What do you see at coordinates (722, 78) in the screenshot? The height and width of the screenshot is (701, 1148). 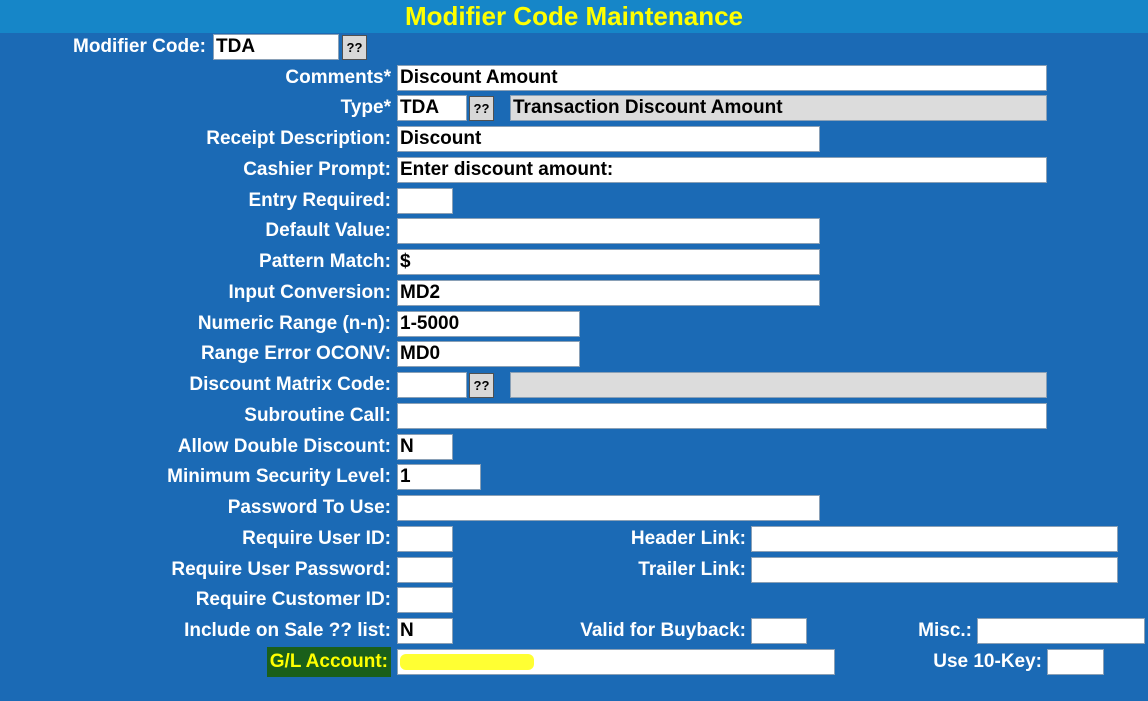 I see `comments-field: Discount Amount` at bounding box center [722, 78].